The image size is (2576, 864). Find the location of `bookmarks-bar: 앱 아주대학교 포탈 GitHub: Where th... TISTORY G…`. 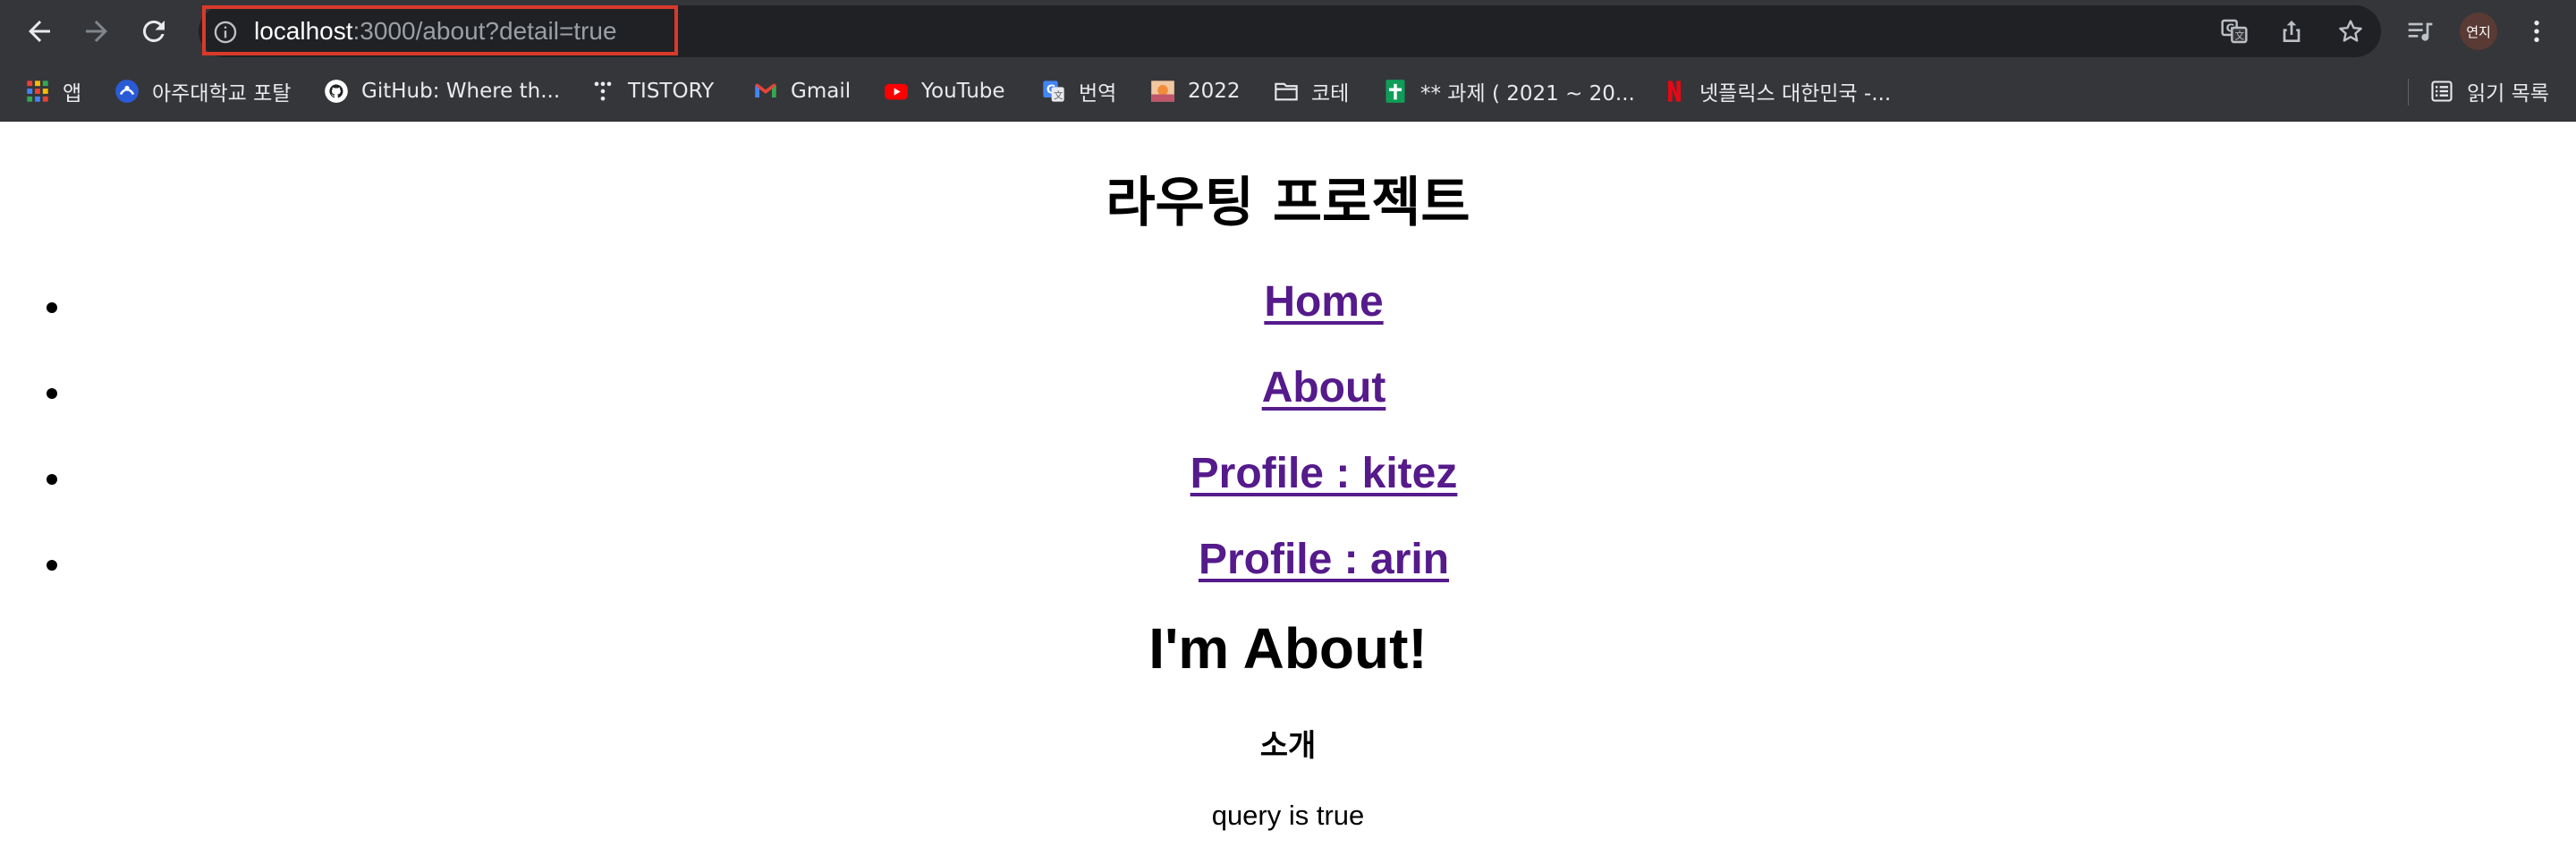

bookmarks-bar: 앱 아주대학교 포탈 GitHub: Where th... TISTORY G… is located at coordinates (1288, 92).